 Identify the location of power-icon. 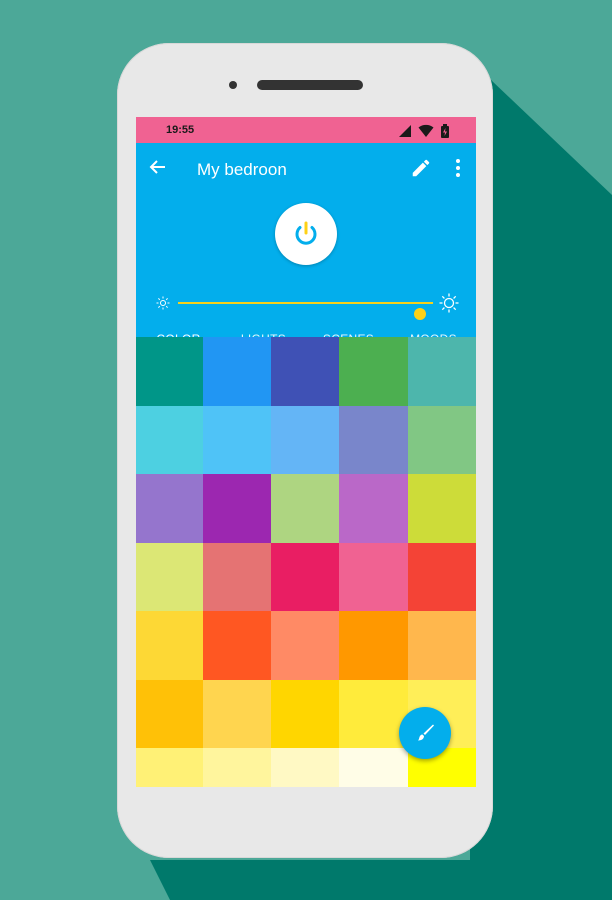
(306, 233).